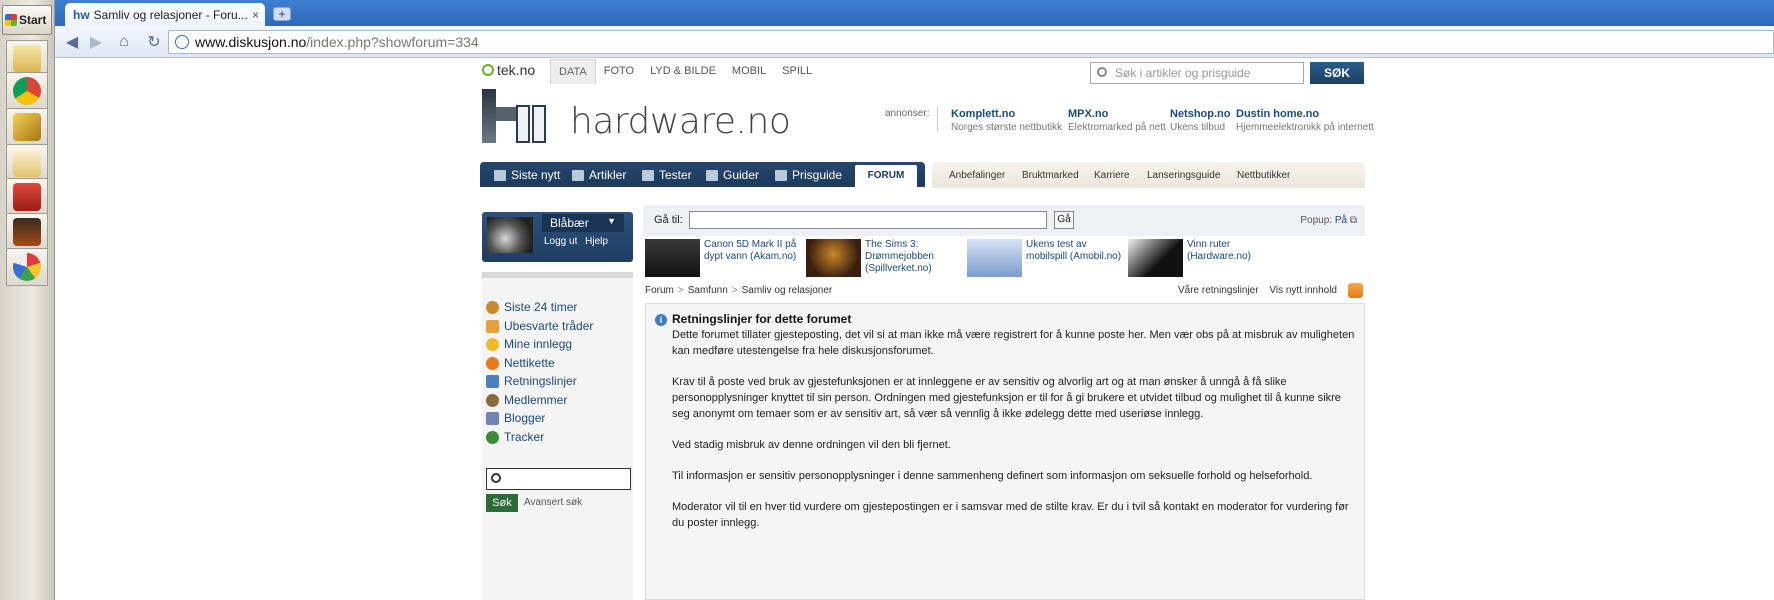 The image size is (1774, 600). I want to click on subnav-nettbutikker: Nettbutikker, so click(1263, 175).